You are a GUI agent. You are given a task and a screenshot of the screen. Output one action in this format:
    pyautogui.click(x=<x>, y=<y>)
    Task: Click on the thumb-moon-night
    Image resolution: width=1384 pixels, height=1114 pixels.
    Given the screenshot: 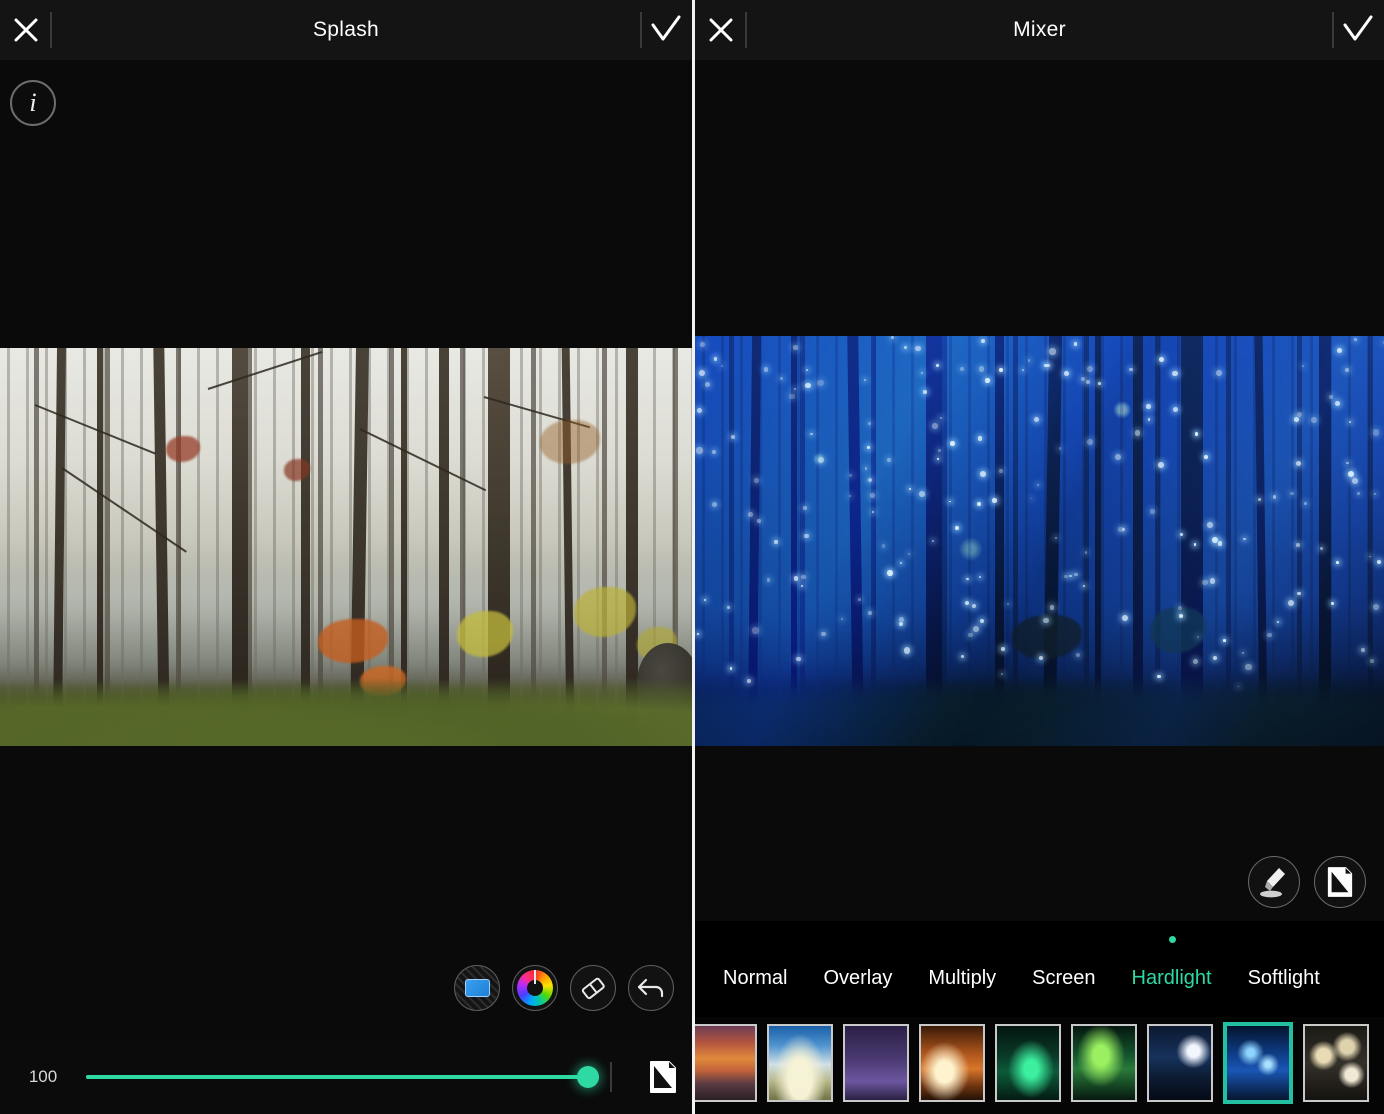 What is the action you would take?
    pyautogui.click(x=1180, y=1062)
    